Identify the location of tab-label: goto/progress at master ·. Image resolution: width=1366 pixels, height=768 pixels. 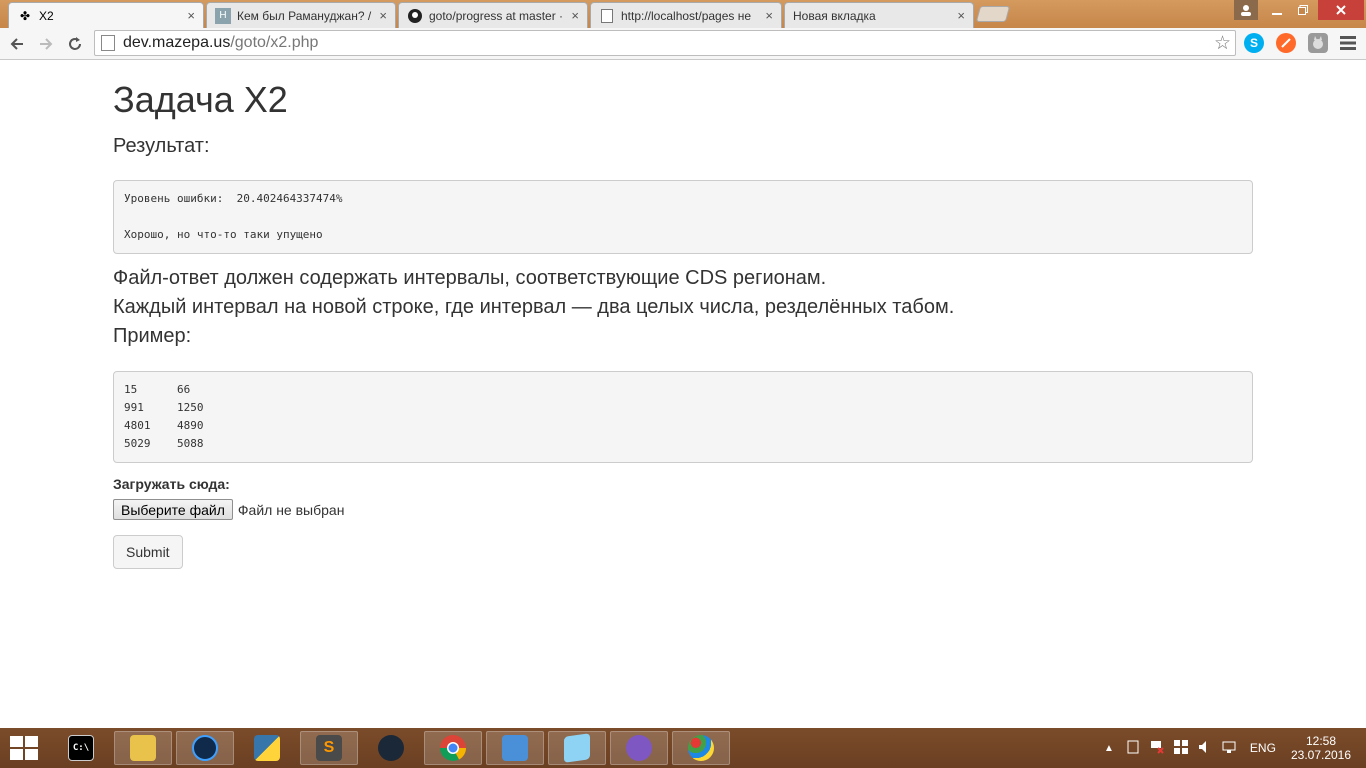
(496, 15).